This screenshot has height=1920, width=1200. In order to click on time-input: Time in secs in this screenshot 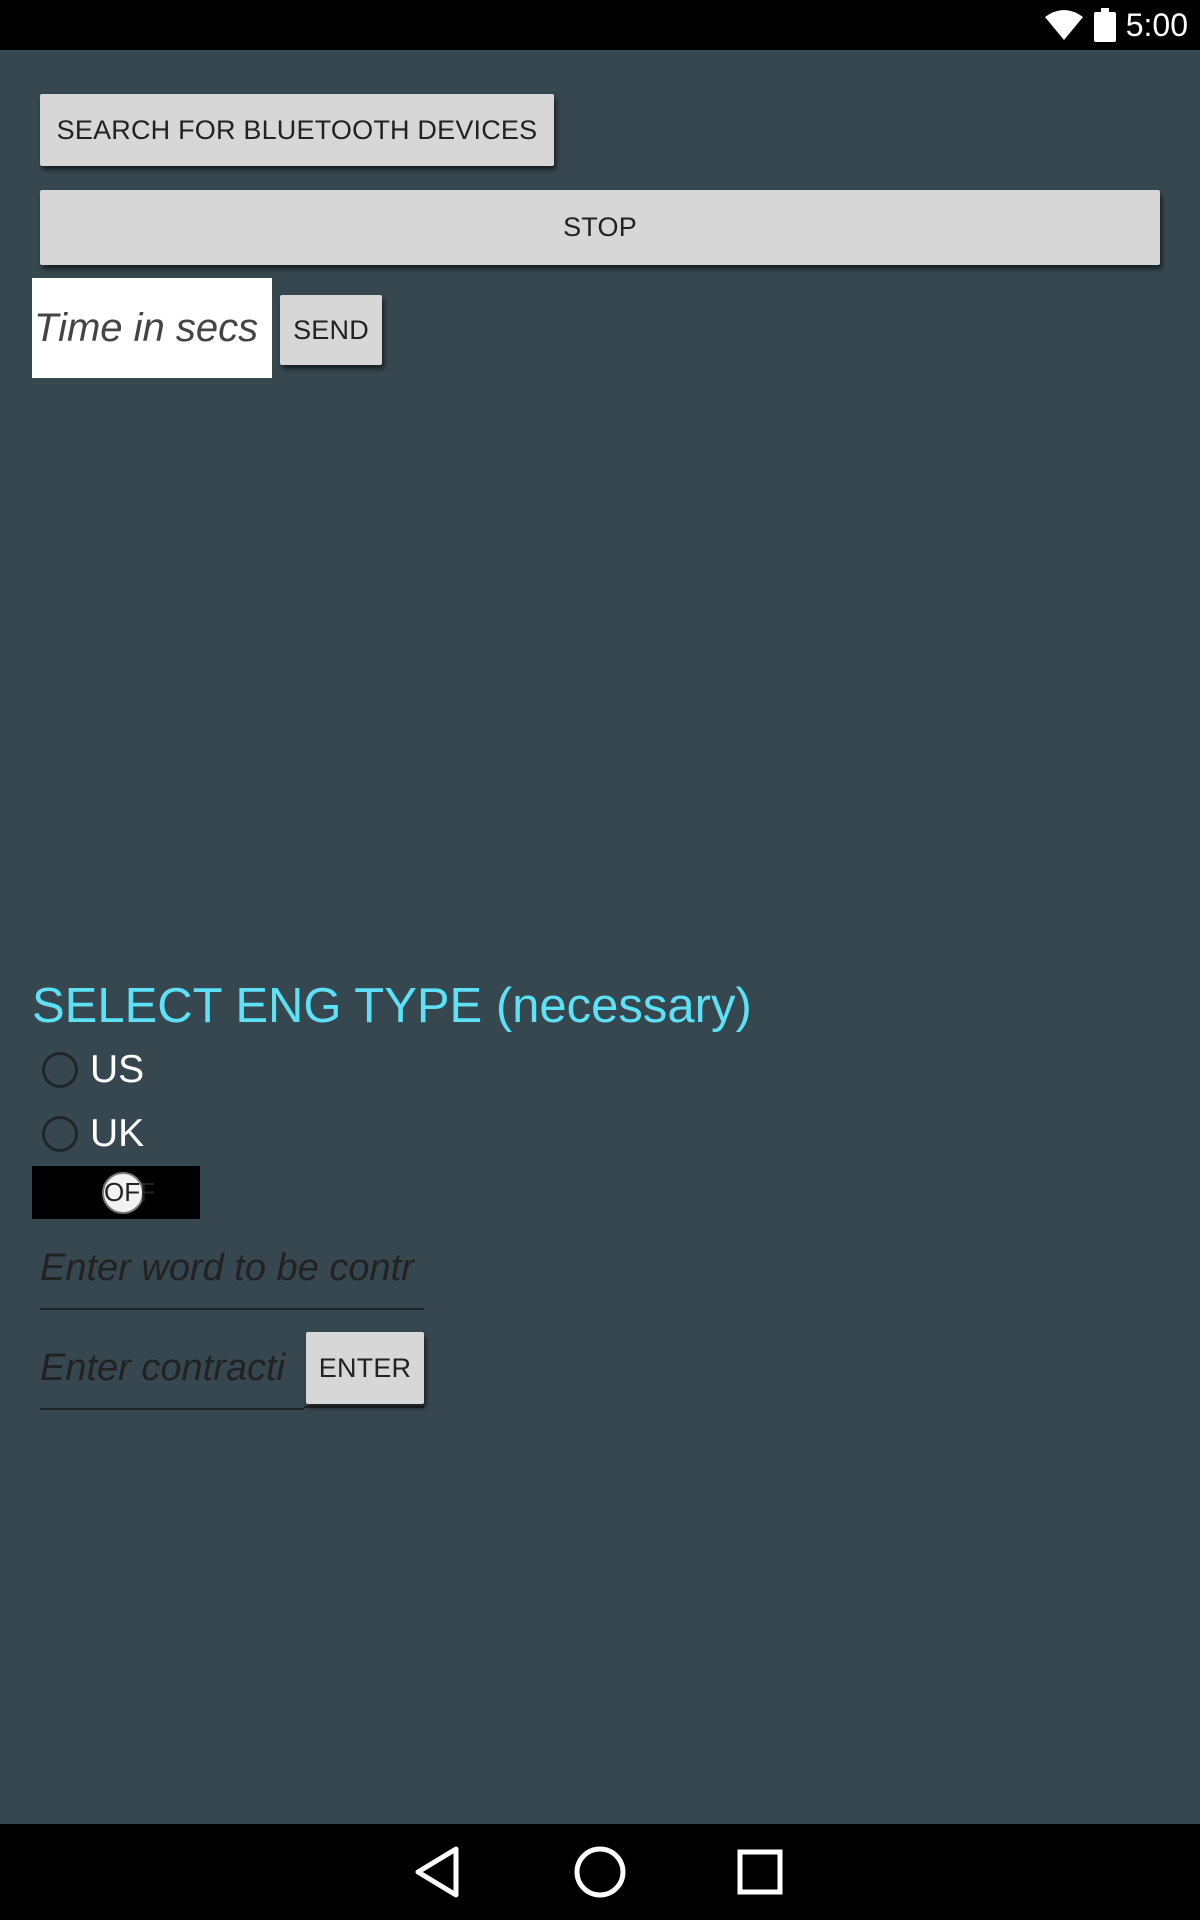, I will do `click(152, 328)`.